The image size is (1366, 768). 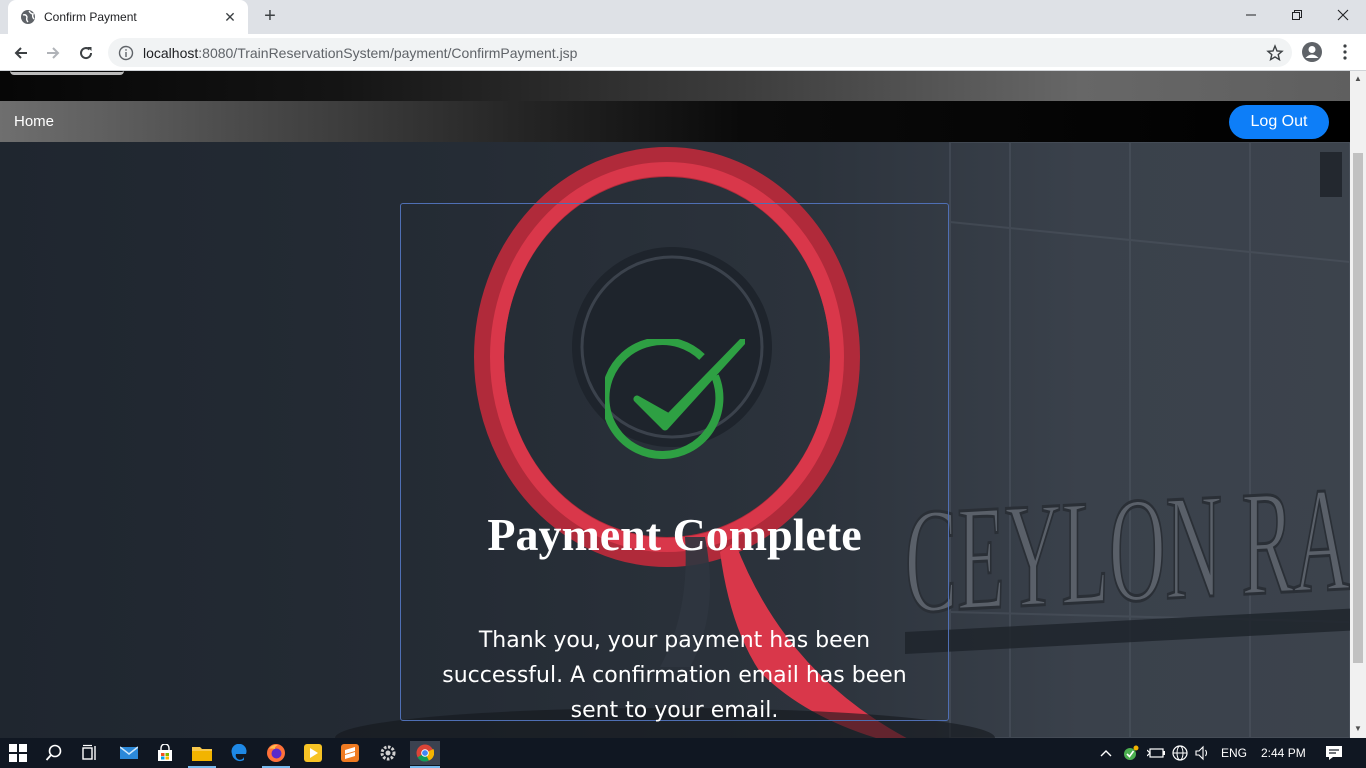 What do you see at coordinates (90, 17) in the screenshot?
I see `tab-title: Confirm Payment` at bounding box center [90, 17].